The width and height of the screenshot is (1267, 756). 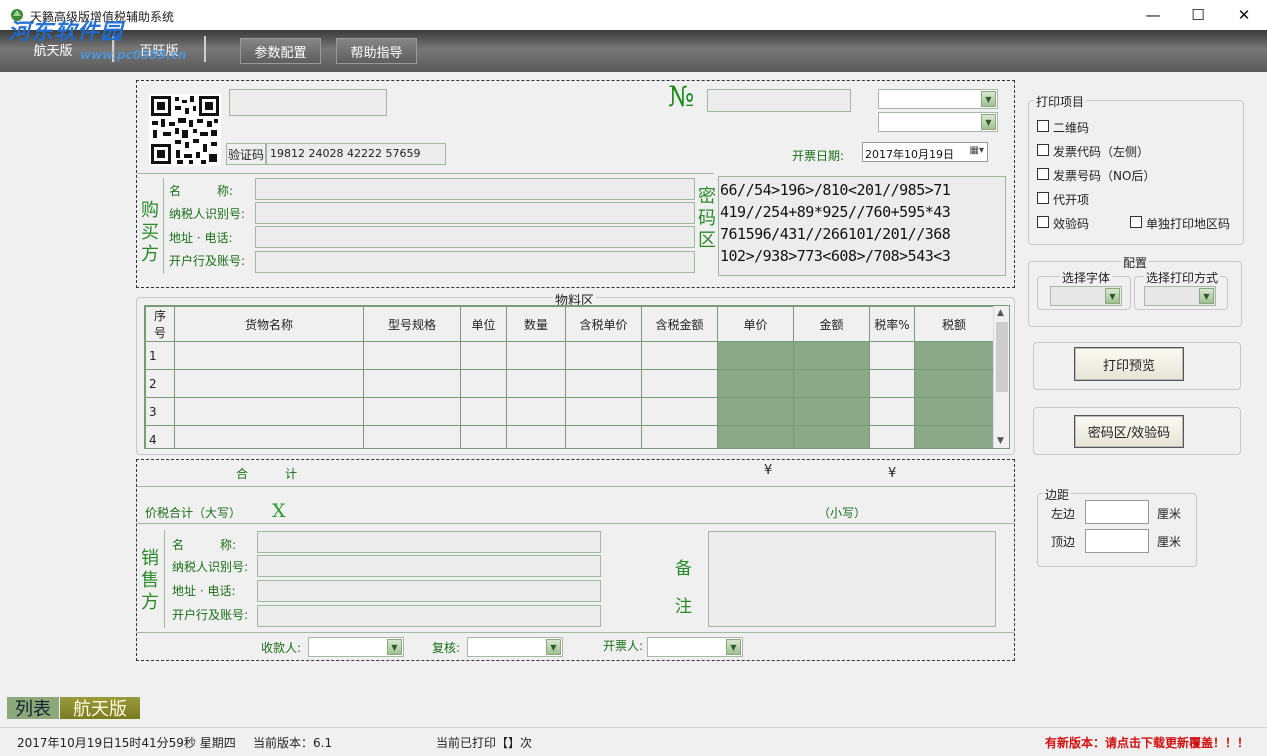 What do you see at coordinates (126, 743) in the screenshot?
I see `status-datetime: 2017年10月19日15时41分59秒 星期四` at bounding box center [126, 743].